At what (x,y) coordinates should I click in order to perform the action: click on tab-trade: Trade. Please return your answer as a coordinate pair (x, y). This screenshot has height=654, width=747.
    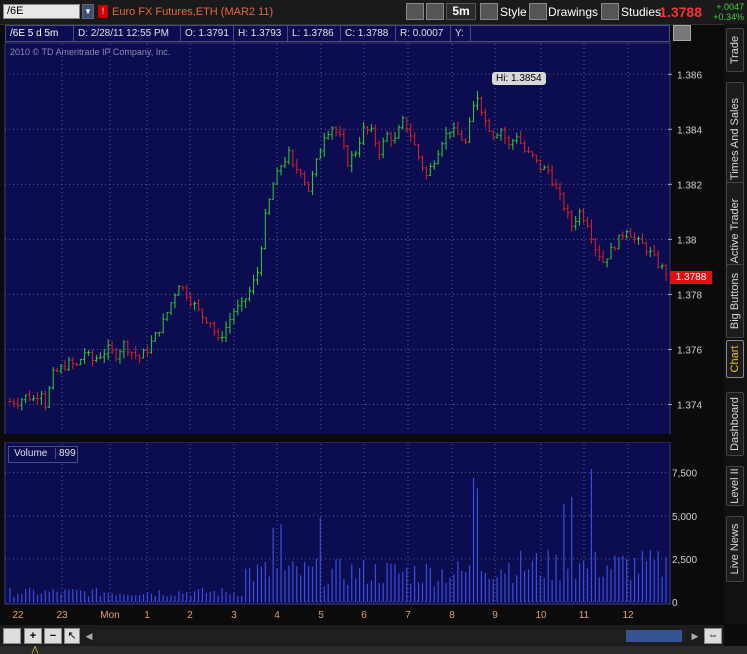
    Looking at the image, I should click on (735, 50).